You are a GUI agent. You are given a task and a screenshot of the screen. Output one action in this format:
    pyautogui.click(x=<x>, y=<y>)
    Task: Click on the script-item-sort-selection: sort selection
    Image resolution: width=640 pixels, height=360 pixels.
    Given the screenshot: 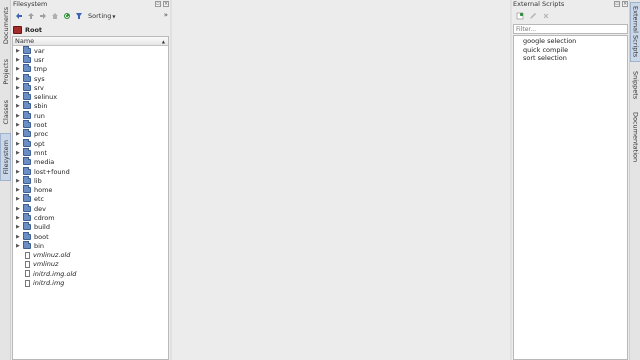 What is the action you would take?
    pyautogui.click(x=570, y=58)
    